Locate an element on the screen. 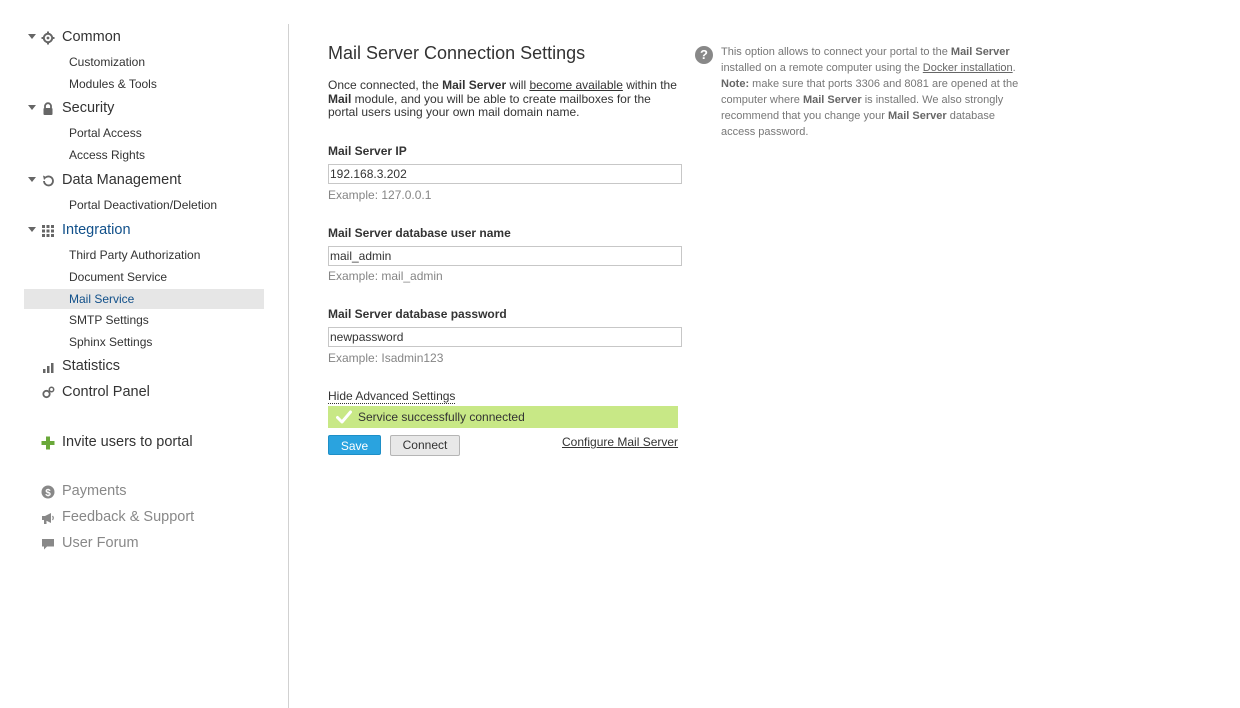 This screenshot has height=708, width=1240. sidebar-divider is located at coordinates (288, 366).